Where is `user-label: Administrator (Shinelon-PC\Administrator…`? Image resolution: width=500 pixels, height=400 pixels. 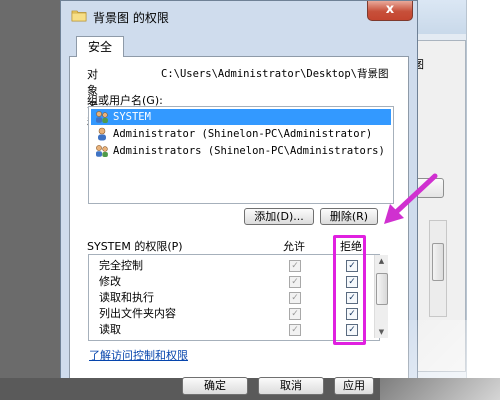 user-label: Administrator (Shinelon-PC\Administrator… is located at coordinates (243, 134).